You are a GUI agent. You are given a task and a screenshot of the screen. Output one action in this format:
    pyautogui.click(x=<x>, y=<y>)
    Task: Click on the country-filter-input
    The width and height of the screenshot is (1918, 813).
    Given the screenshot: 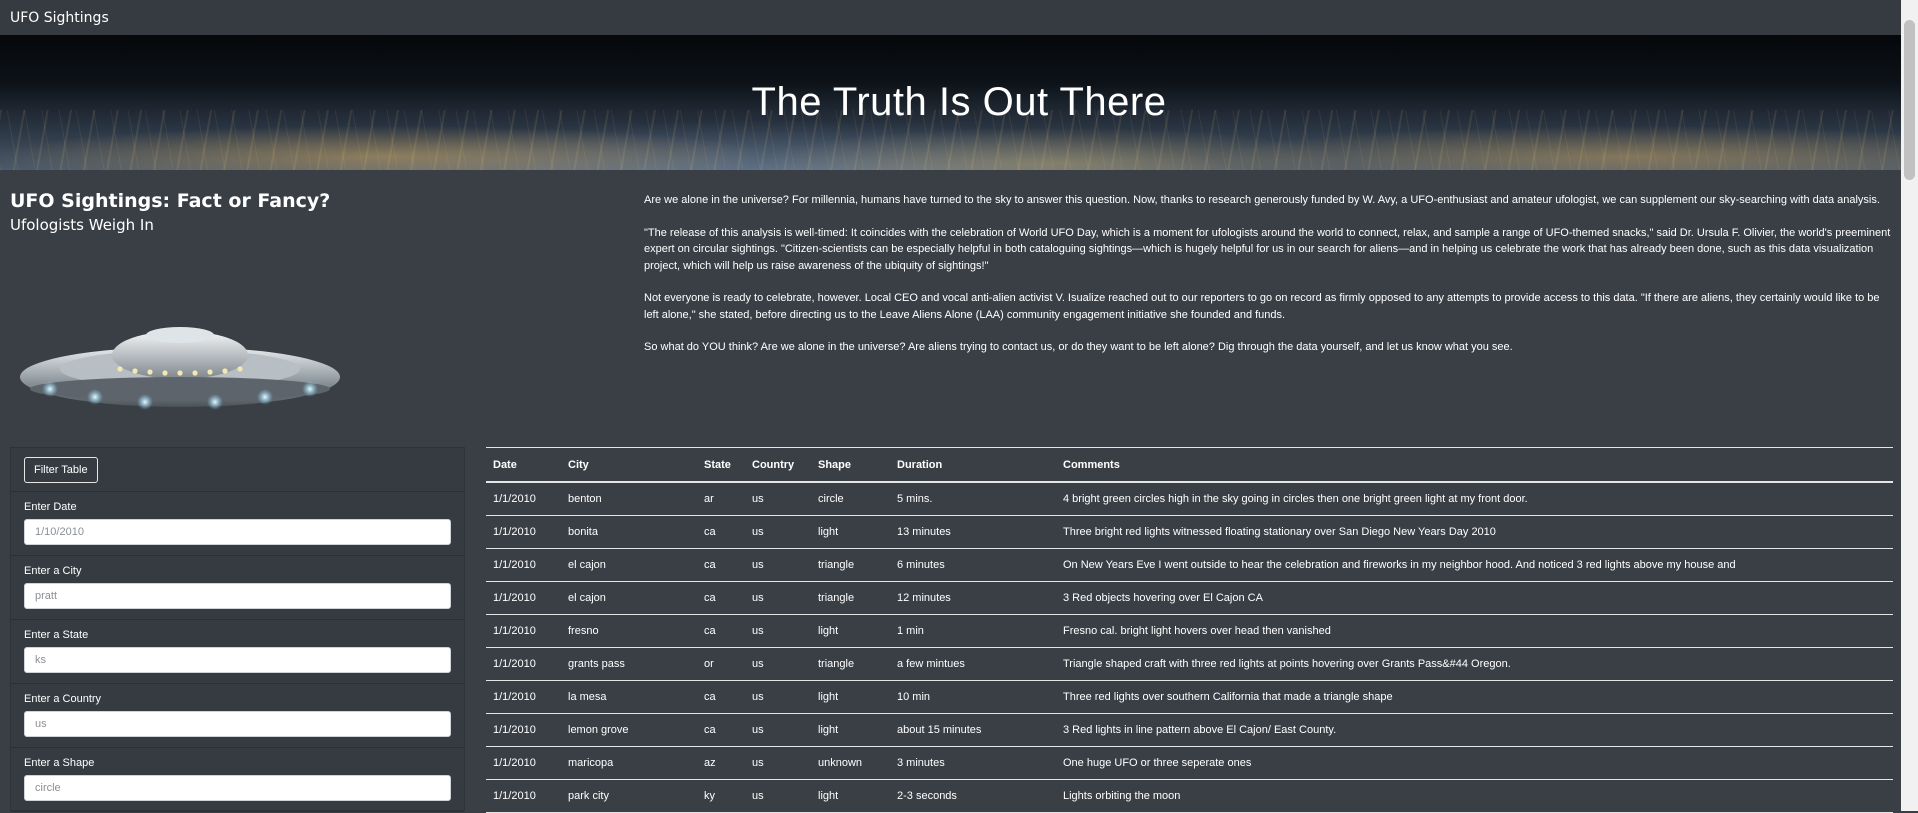 What is the action you would take?
    pyautogui.click(x=237, y=724)
    